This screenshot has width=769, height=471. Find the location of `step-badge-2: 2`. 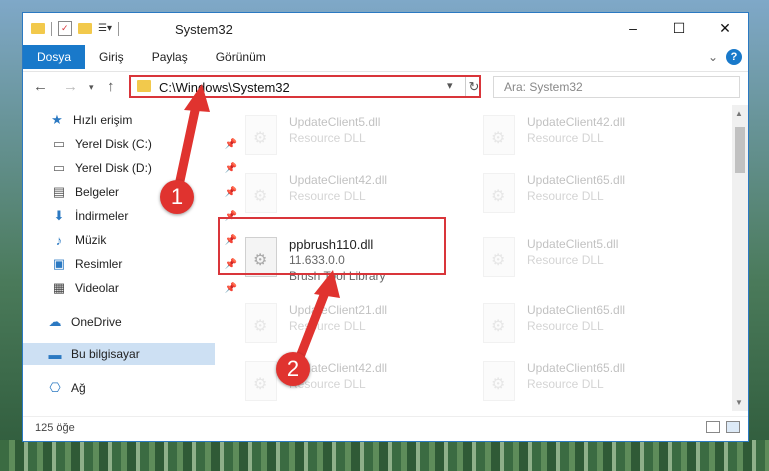

step-badge-2: 2 is located at coordinates (293, 369).